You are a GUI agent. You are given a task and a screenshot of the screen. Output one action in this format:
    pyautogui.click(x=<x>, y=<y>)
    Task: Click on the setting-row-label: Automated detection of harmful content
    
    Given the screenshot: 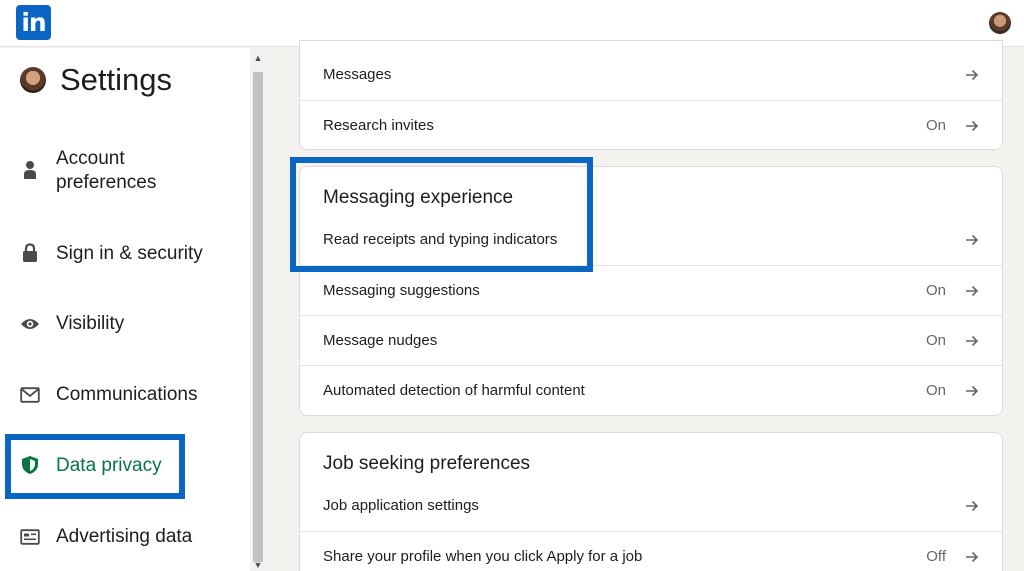 What is the action you would take?
    pyautogui.click(x=454, y=390)
    